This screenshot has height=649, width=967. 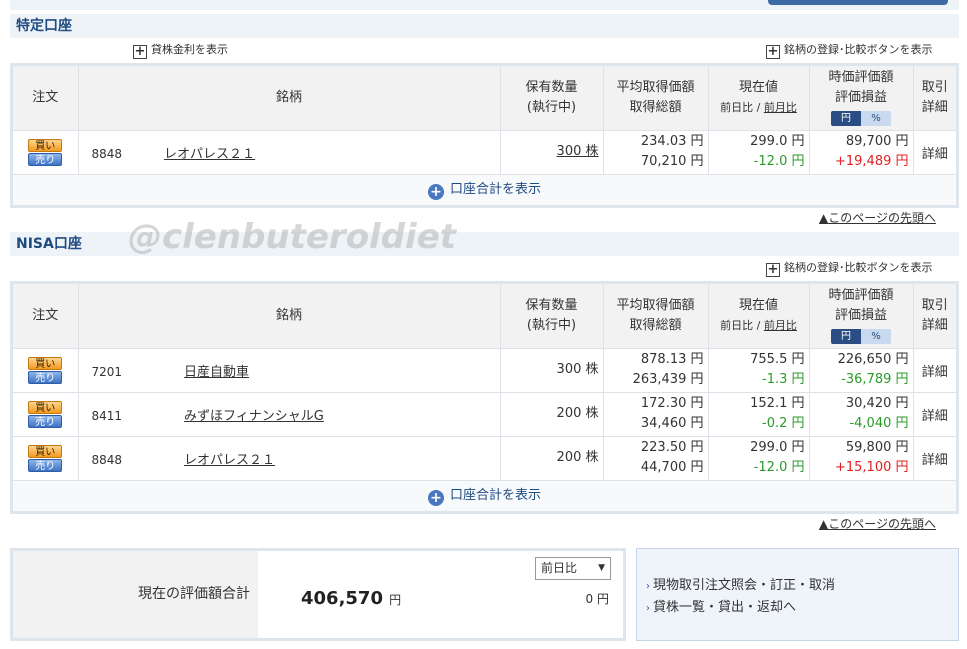 I want to click on profit-loss: +15,100 円, so click(x=871, y=467).